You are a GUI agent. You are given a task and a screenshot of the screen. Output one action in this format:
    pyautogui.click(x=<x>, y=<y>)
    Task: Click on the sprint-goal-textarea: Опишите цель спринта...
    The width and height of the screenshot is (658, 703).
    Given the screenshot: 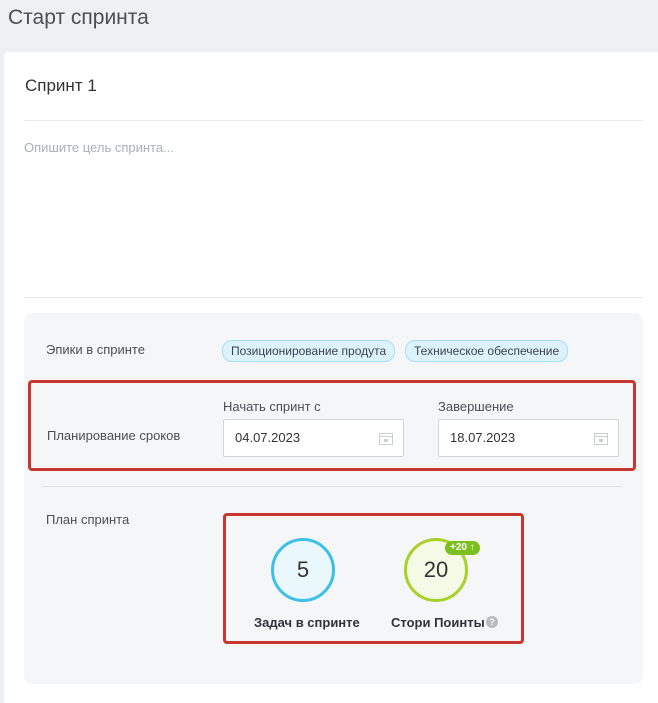 What is the action you would take?
    pyautogui.click(x=99, y=147)
    